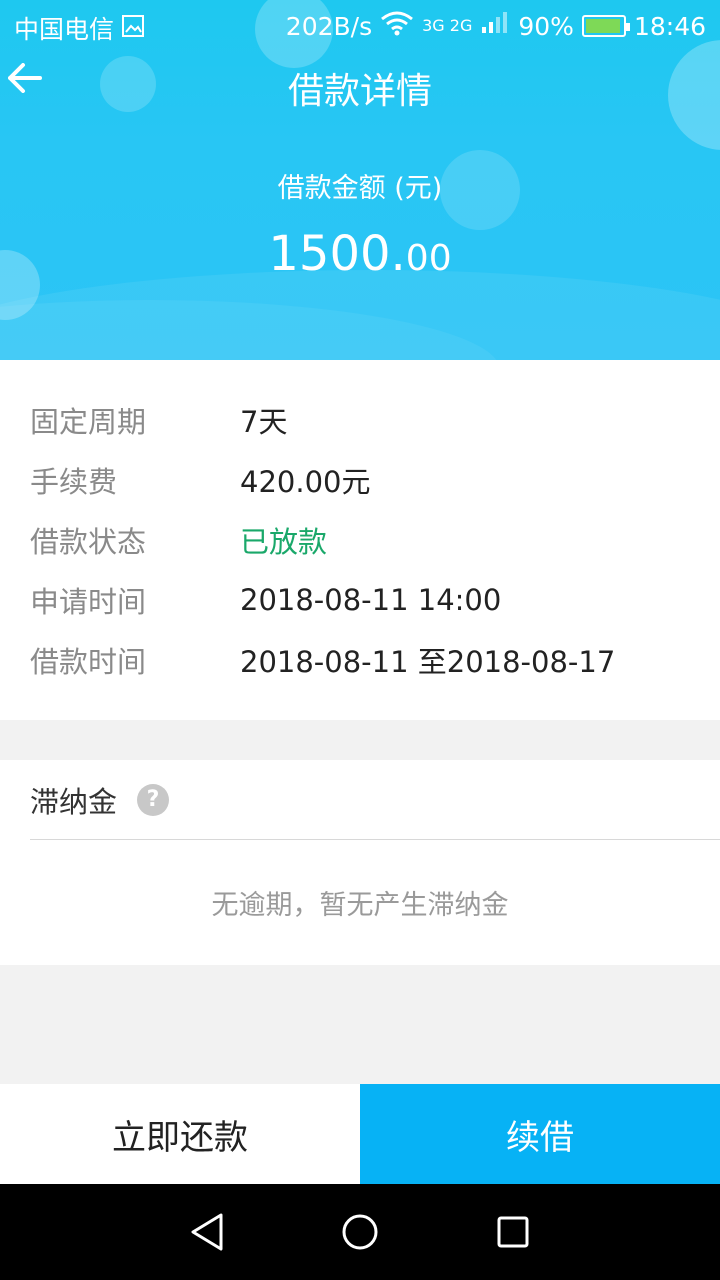 The width and height of the screenshot is (720, 1280). Describe the element at coordinates (397, 26) in the screenshot. I see `wifi-icon` at that location.